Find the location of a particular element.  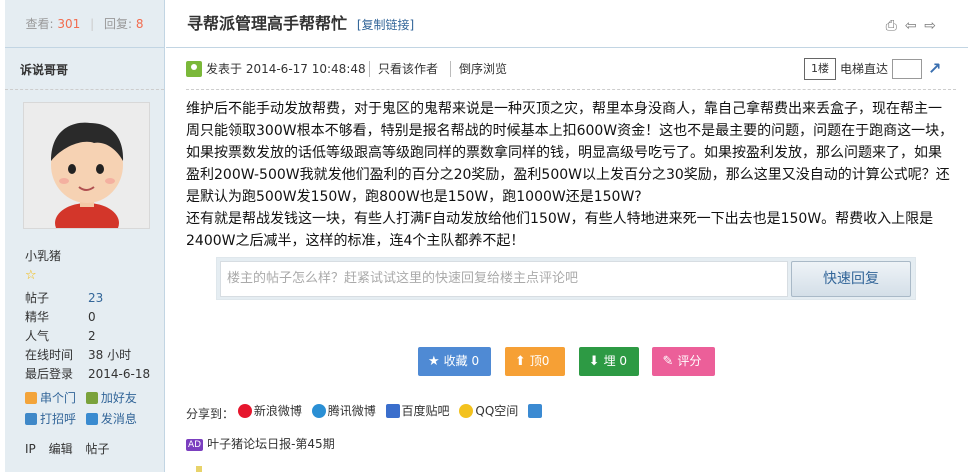

profile-key: 精华 is located at coordinates (37, 317).